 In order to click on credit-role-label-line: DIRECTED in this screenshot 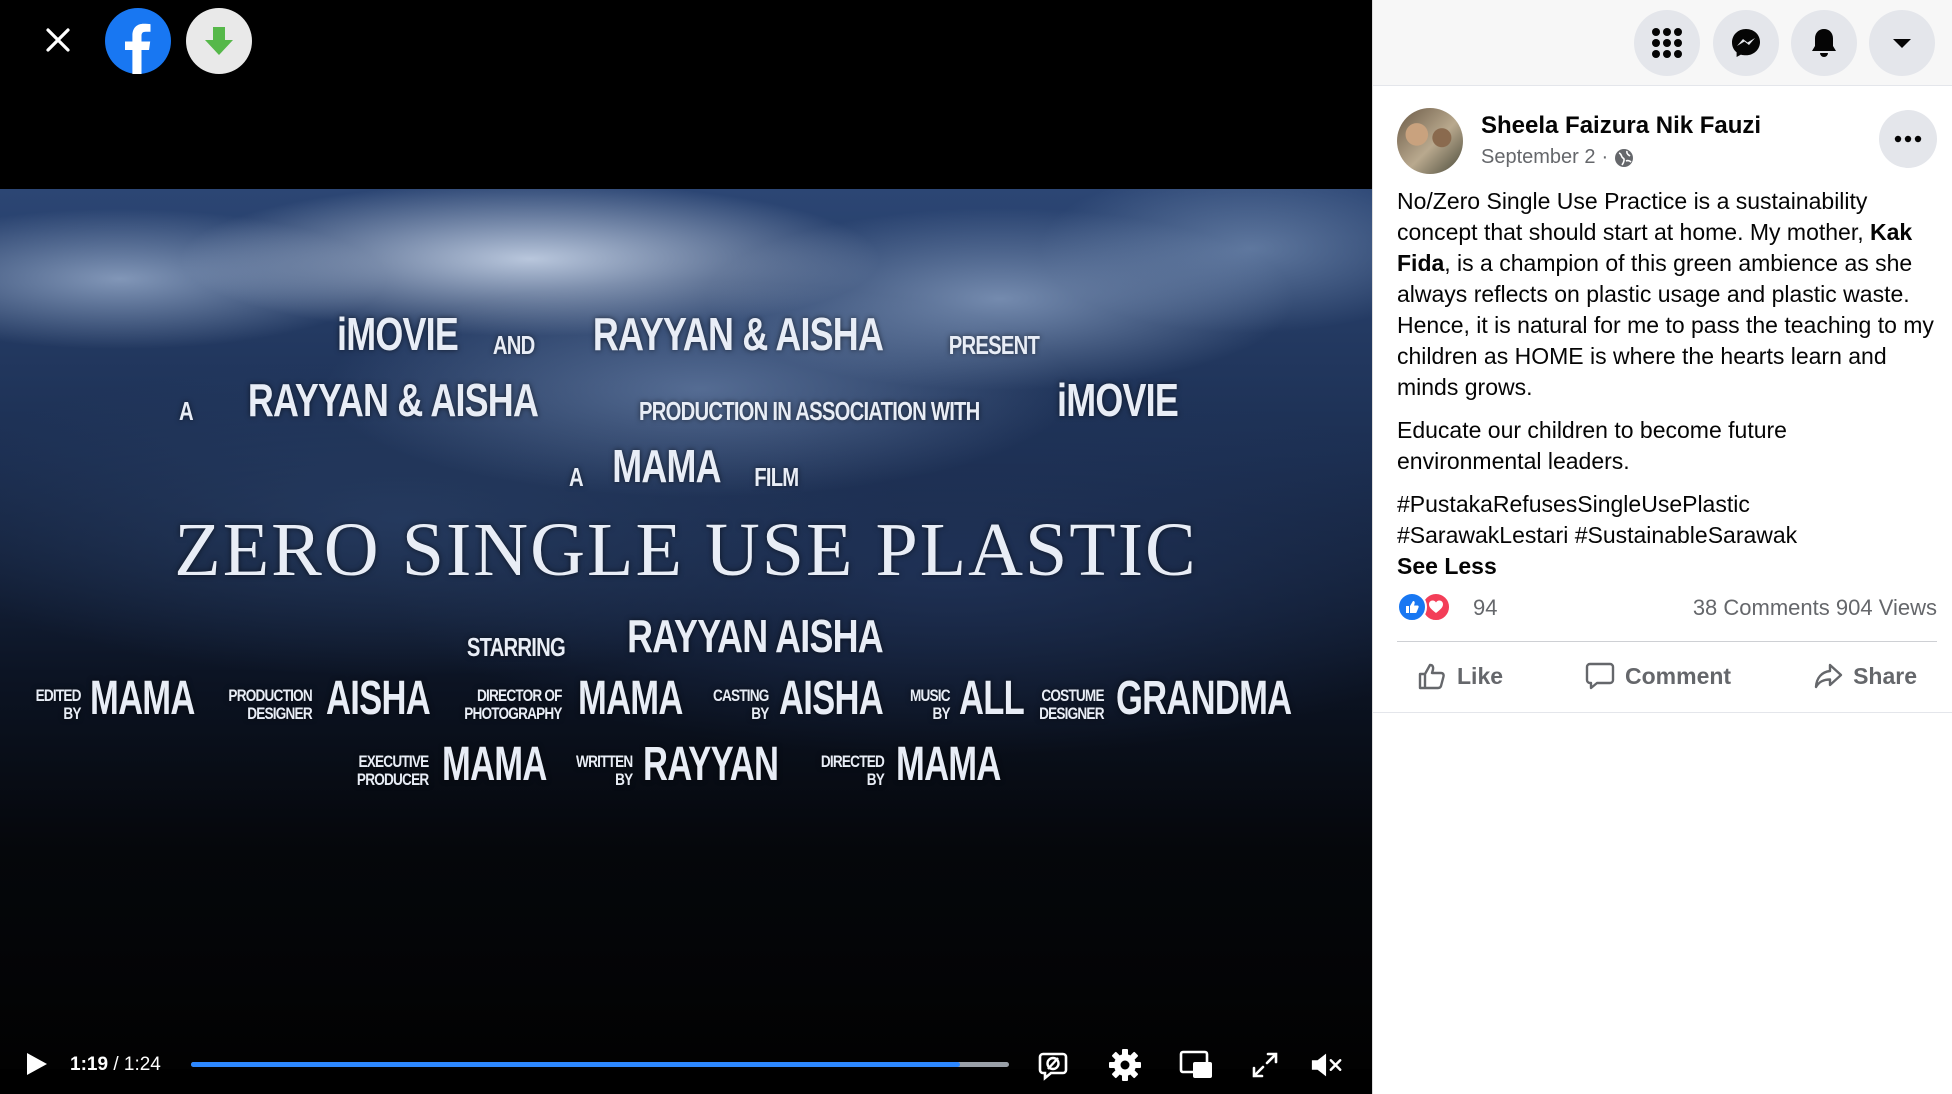, I will do `click(853, 761)`.